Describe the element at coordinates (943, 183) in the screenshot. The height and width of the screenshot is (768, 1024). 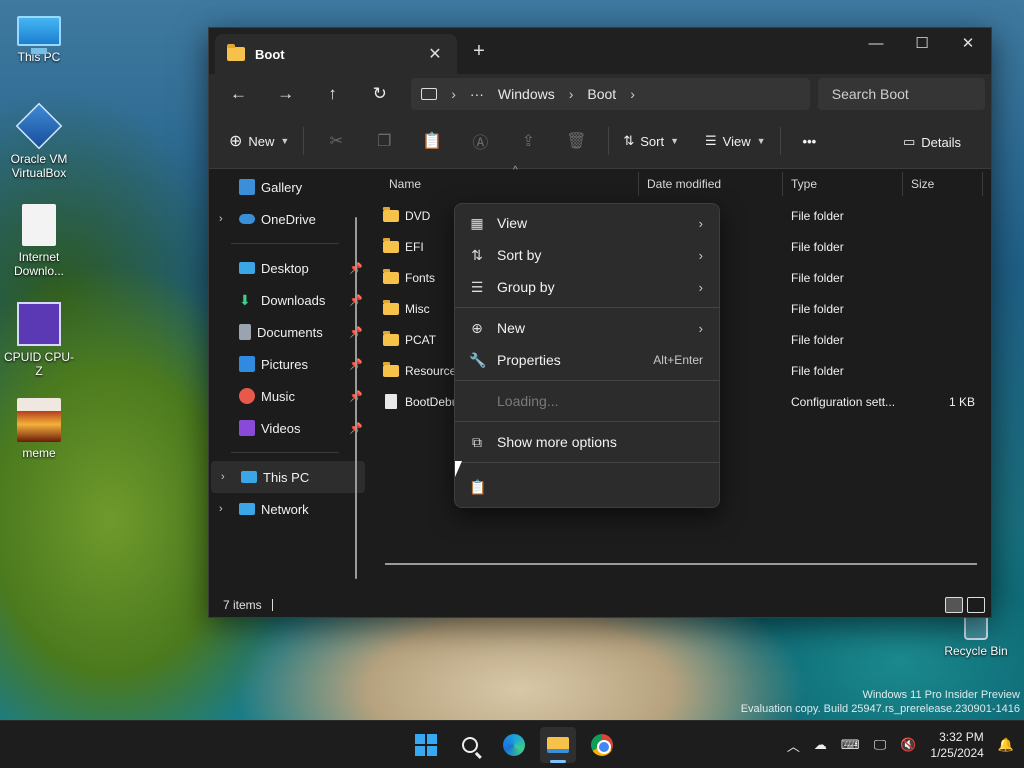
I see `column-header-size: Size` at that location.